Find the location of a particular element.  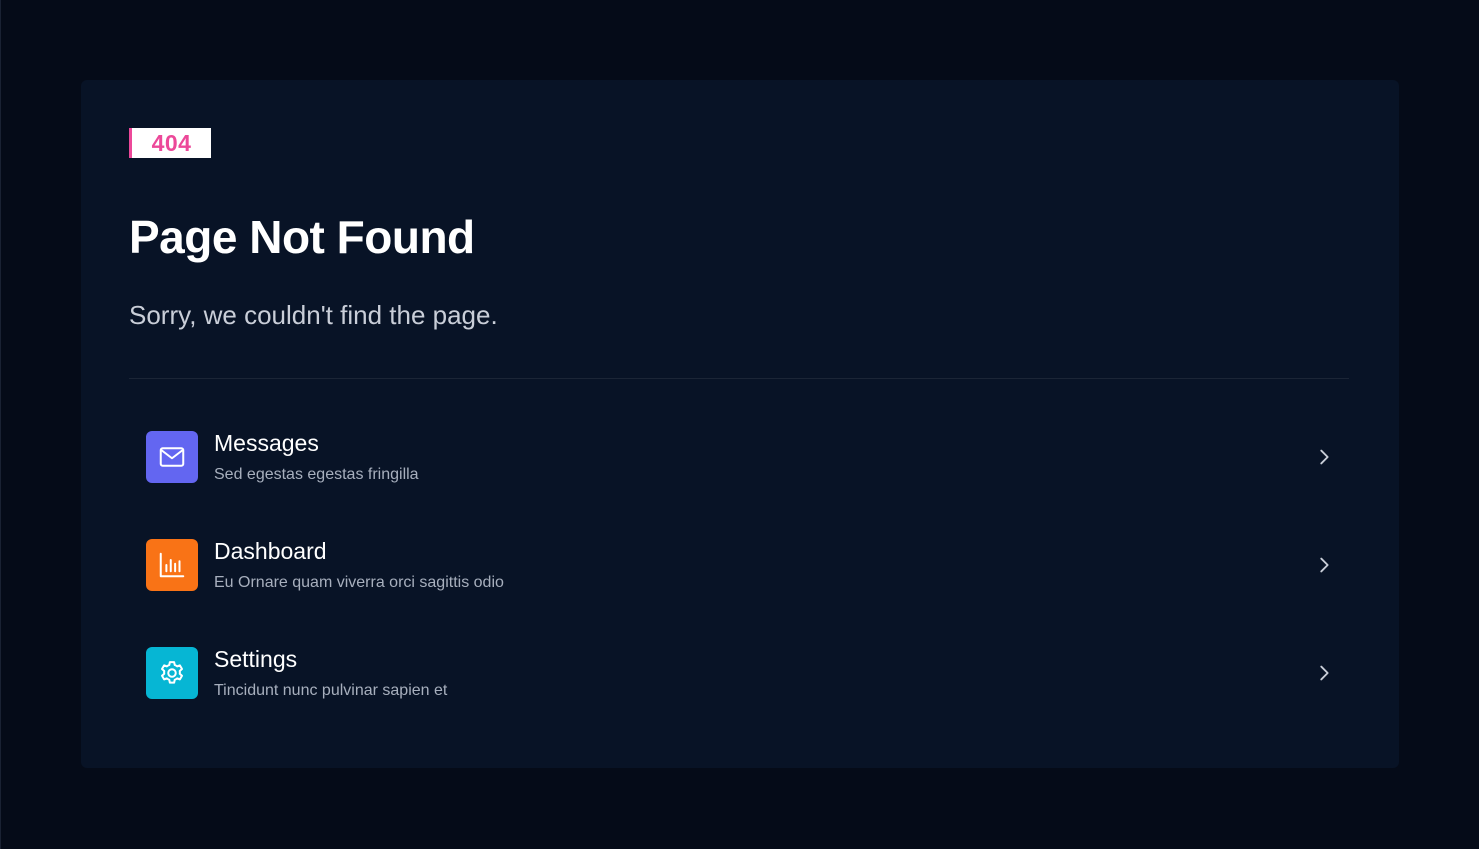

envelope-icon is located at coordinates (172, 457).